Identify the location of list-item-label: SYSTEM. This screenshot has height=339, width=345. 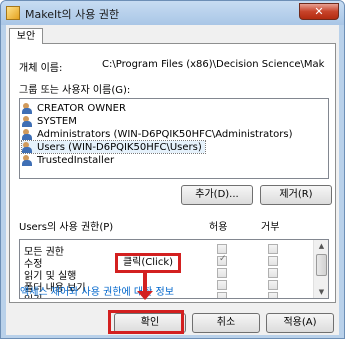
(57, 121).